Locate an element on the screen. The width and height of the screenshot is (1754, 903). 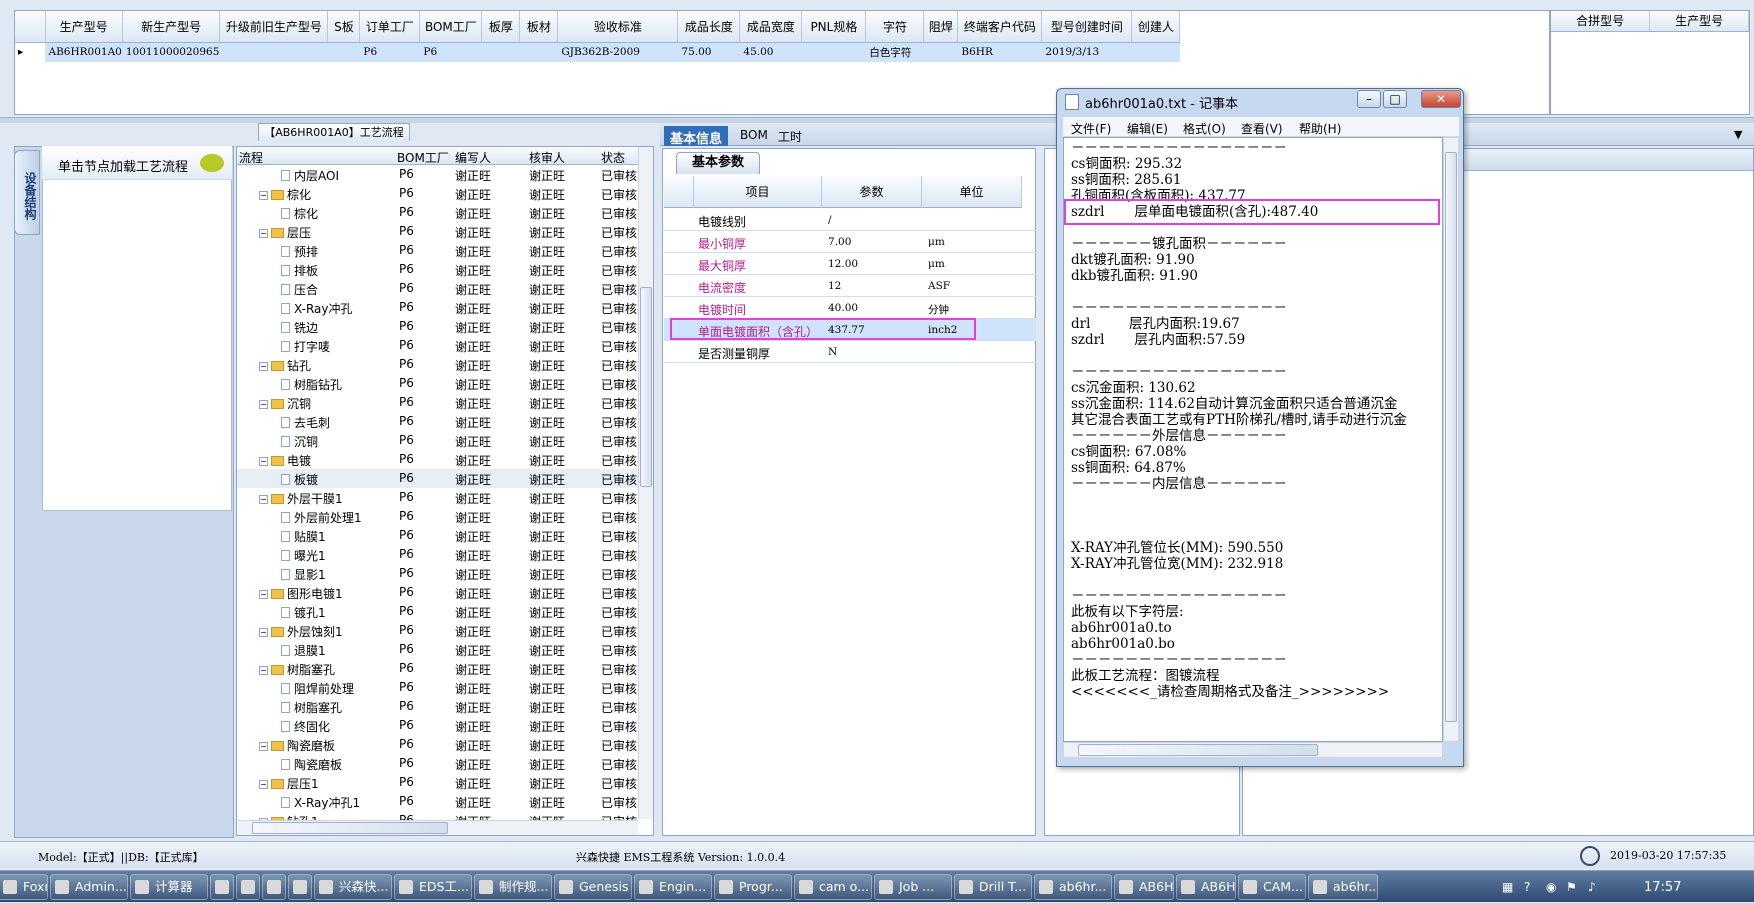
tree-node: − 树脂塞孔 P6 谢正旺 谢正旺 已审核 is located at coordinates (439, 668).